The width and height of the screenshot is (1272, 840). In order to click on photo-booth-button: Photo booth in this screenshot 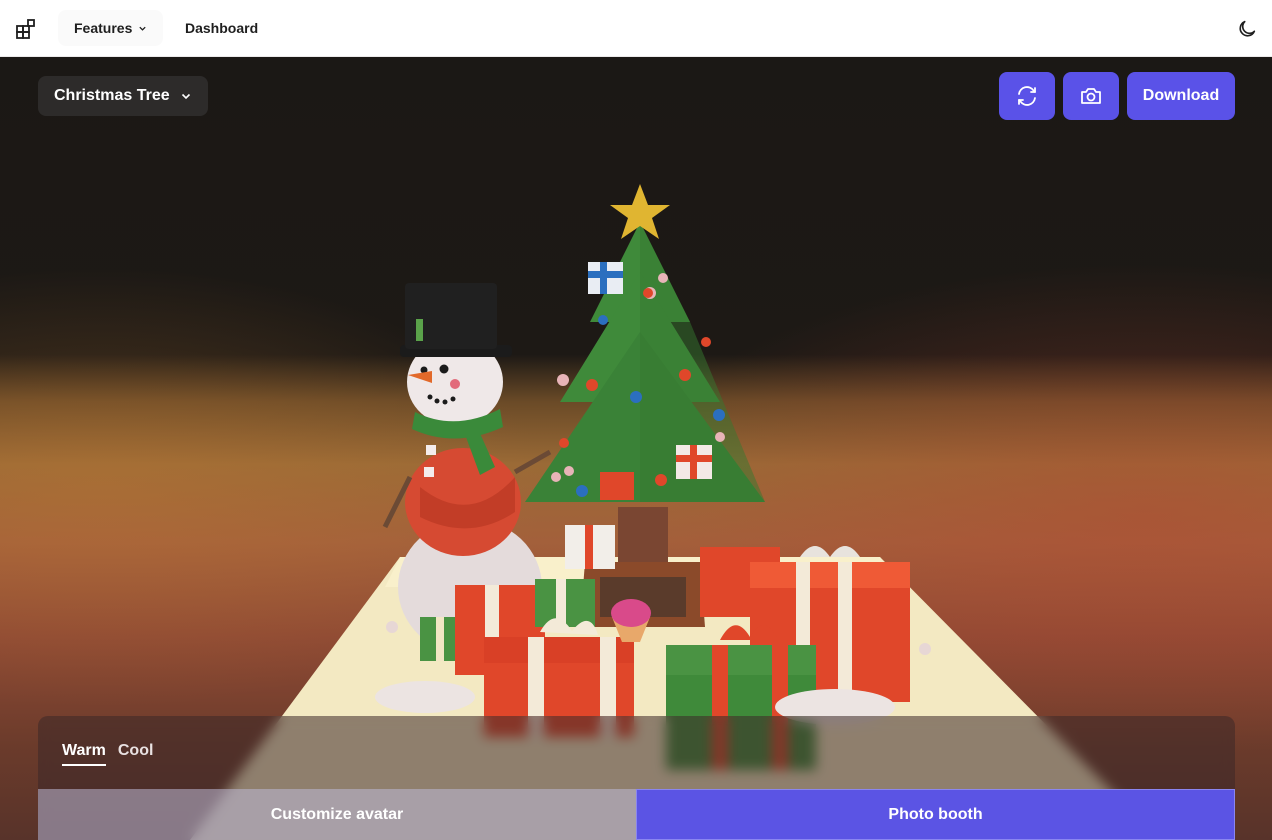, I will do `click(935, 814)`.